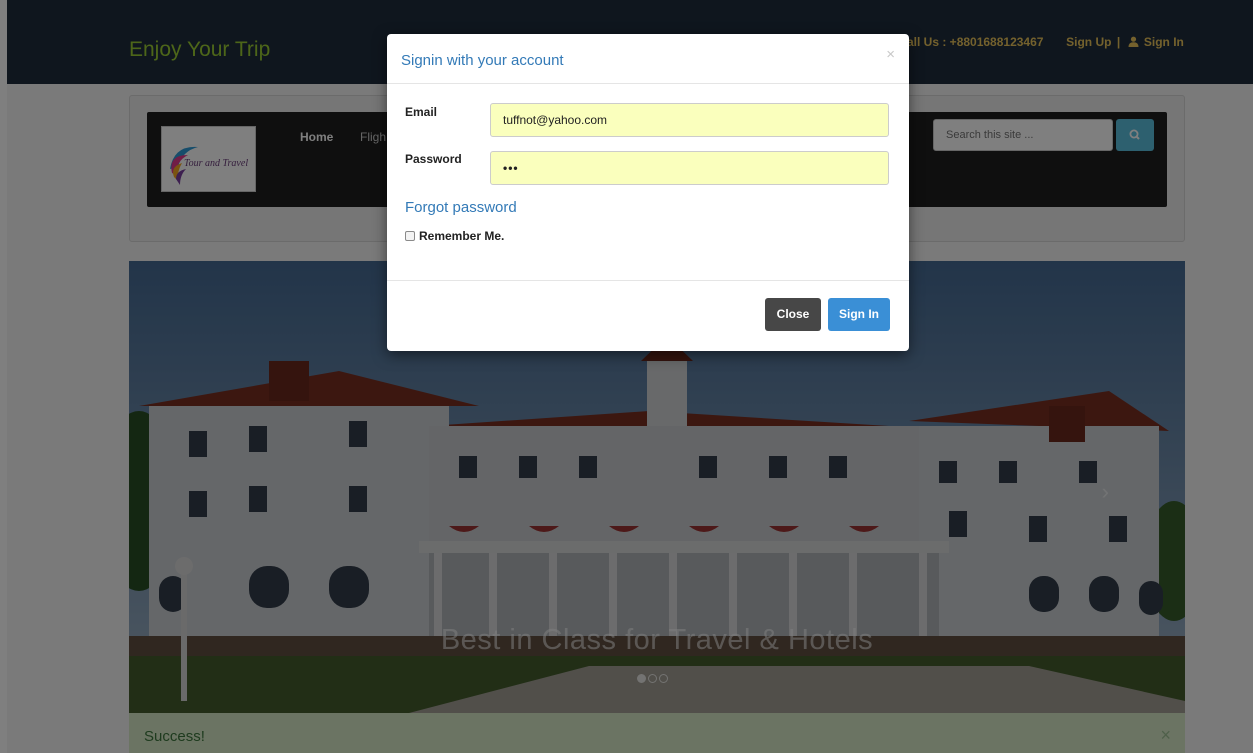 The image size is (1253, 753). I want to click on remember-me: Remember Me., so click(454, 236).